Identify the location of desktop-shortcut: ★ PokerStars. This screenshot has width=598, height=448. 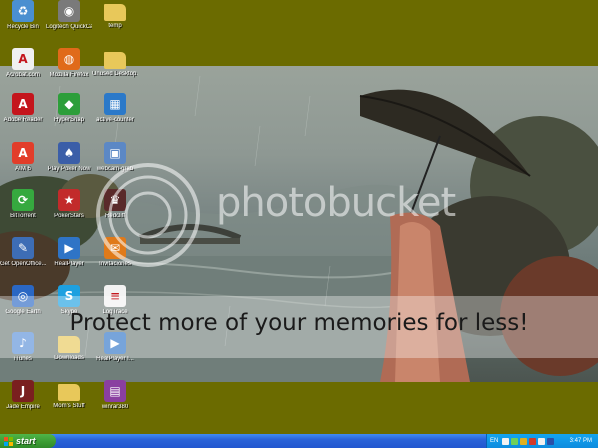
(69, 204).